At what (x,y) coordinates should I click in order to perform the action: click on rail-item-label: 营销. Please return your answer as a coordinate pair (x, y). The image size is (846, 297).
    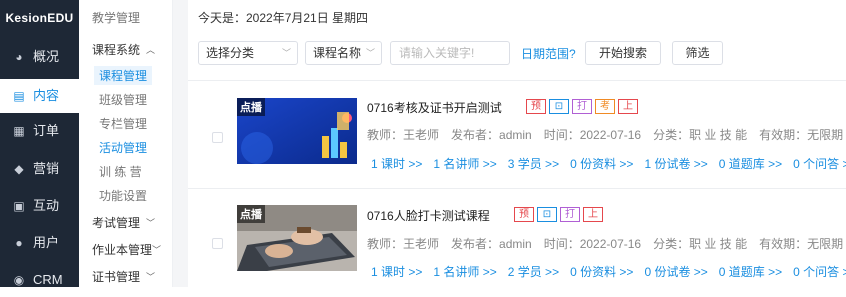
    Looking at the image, I should click on (46, 168).